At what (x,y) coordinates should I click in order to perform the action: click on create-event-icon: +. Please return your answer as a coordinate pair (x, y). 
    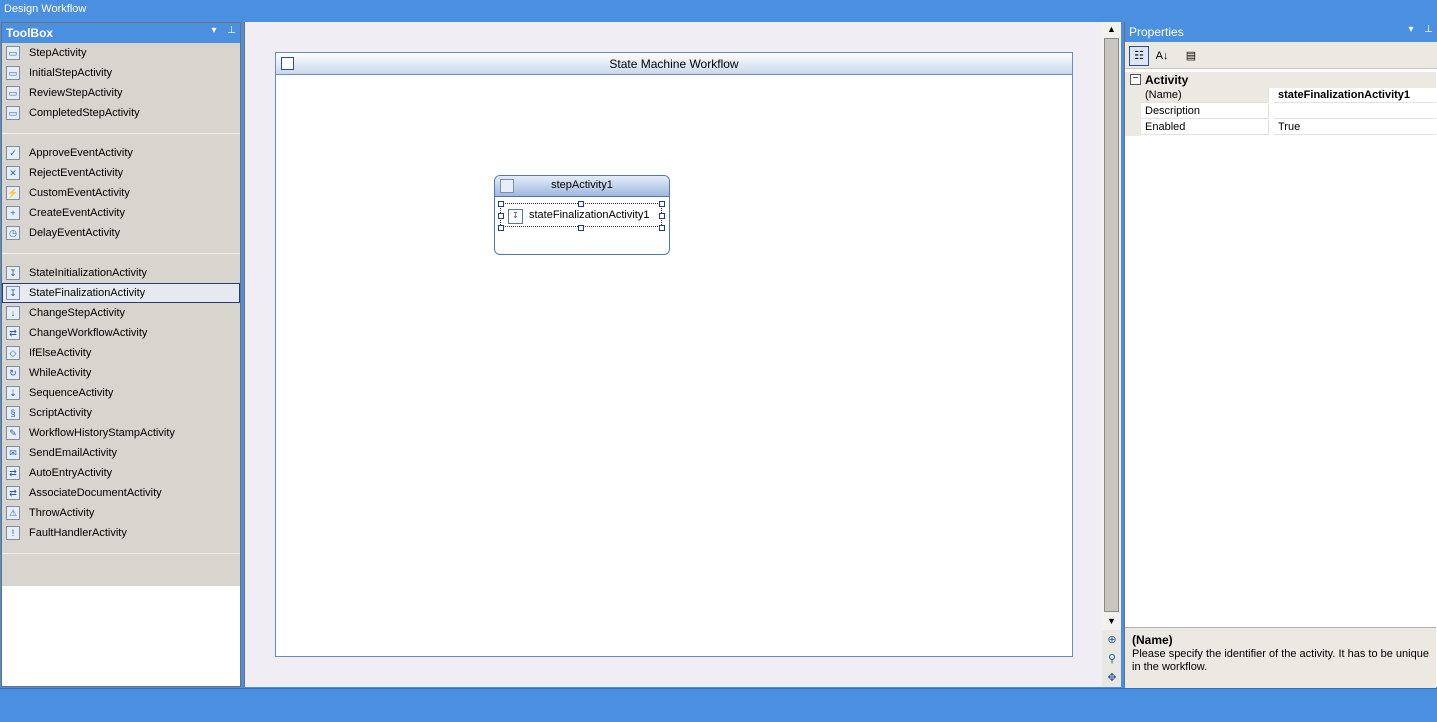
    Looking at the image, I should click on (13, 213).